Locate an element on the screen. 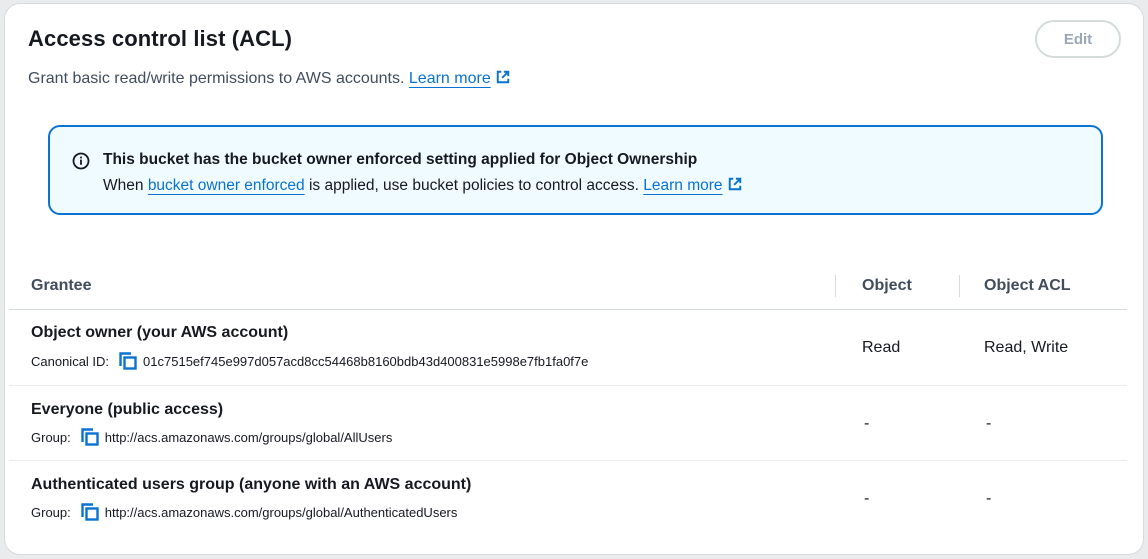 This screenshot has height=559, width=1148. grantee-name: Object owner (your AWS account) is located at coordinates (160, 332).